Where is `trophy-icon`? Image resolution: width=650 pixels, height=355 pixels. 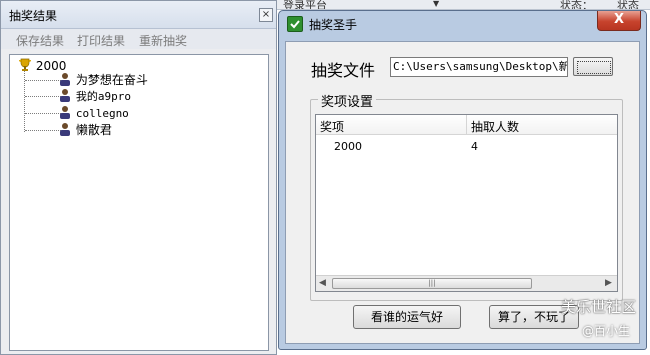 trophy-icon is located at coordinates (25, 64).